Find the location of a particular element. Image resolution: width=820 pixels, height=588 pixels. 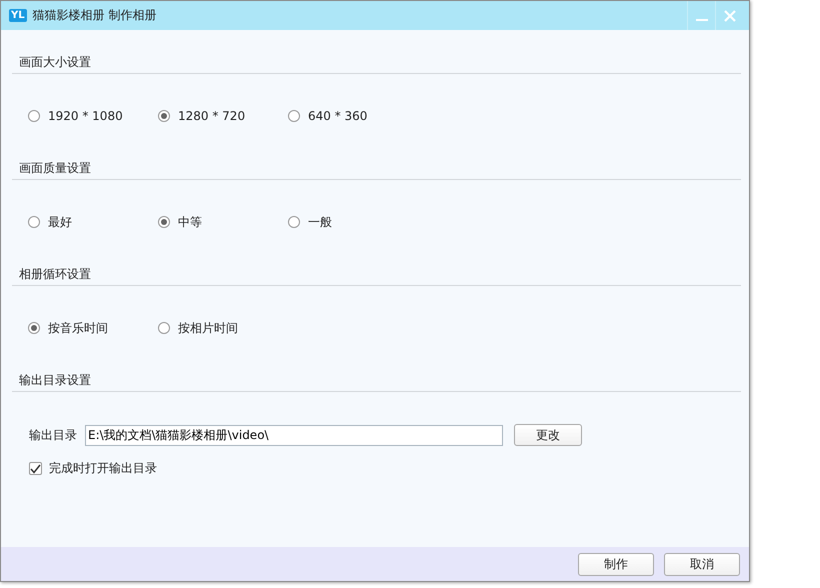

option-label: 最好 is located at coordinates (60, 222).